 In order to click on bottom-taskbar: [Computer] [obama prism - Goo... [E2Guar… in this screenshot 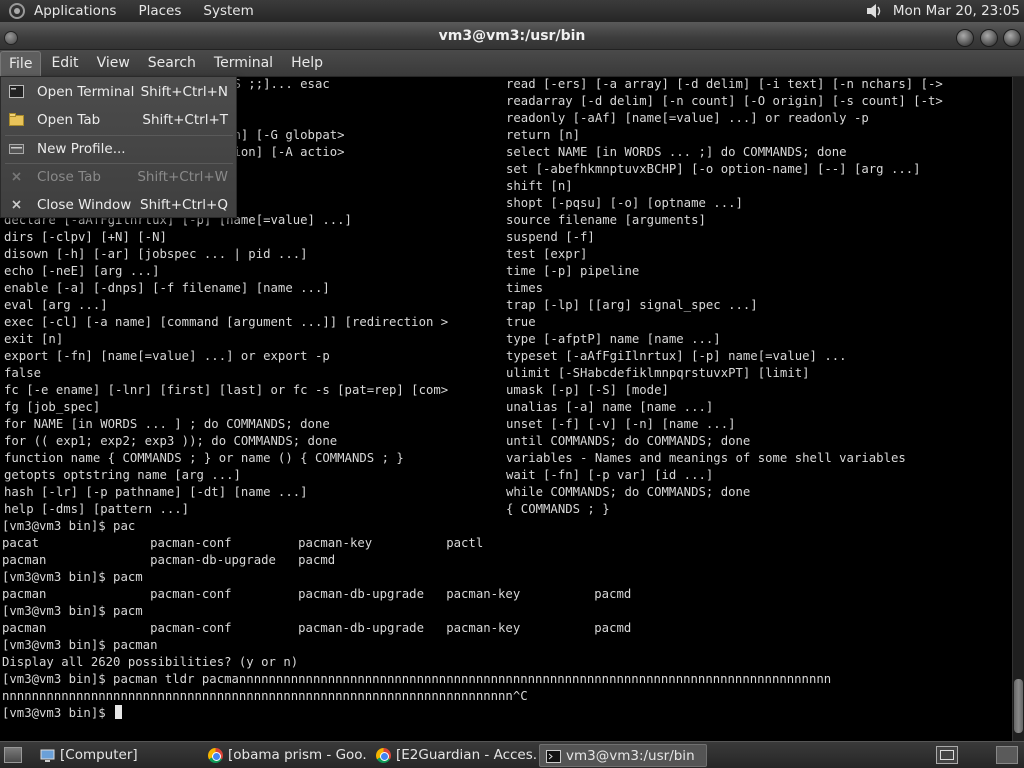, I will do `click(512, 754)`.